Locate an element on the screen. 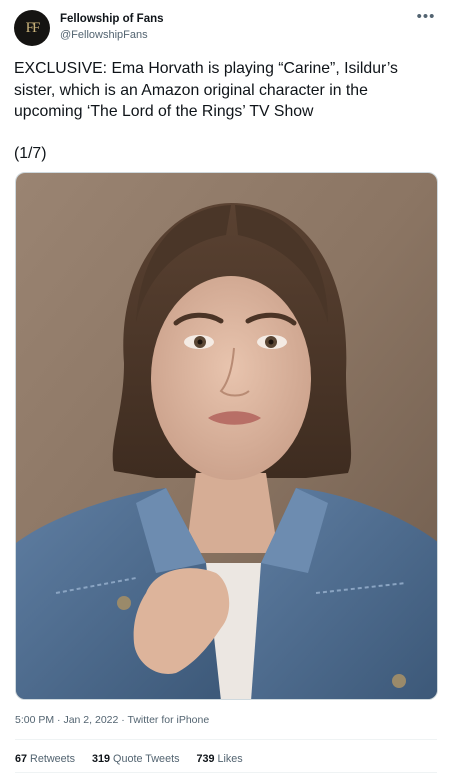 Image resolution: width=451 pixels, height=777 pixels. quote-tweets-stat: 319 Quote Tweets is located at coordinates (135, 759).